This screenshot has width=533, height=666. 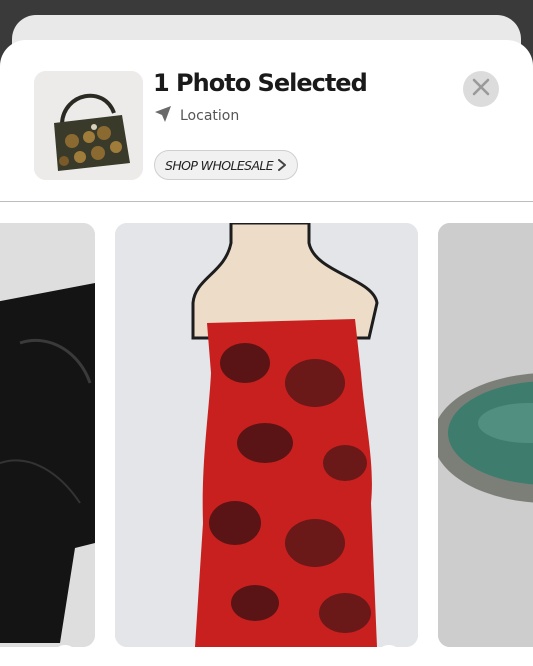 What do you see at coordinates (266, 201) in the screenshot?
I see `header-divider` at bounding box center [266, 201].